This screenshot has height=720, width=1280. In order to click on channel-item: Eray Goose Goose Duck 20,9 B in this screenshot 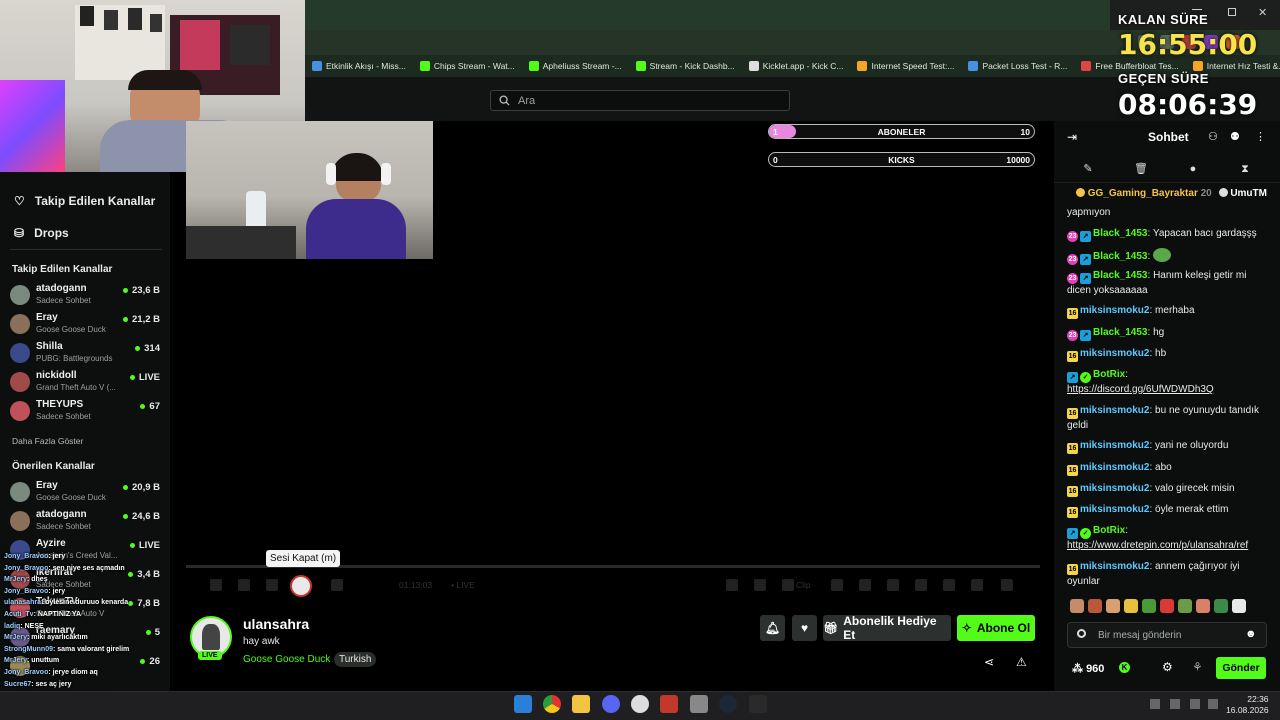, I will do `click(85, 494)`.